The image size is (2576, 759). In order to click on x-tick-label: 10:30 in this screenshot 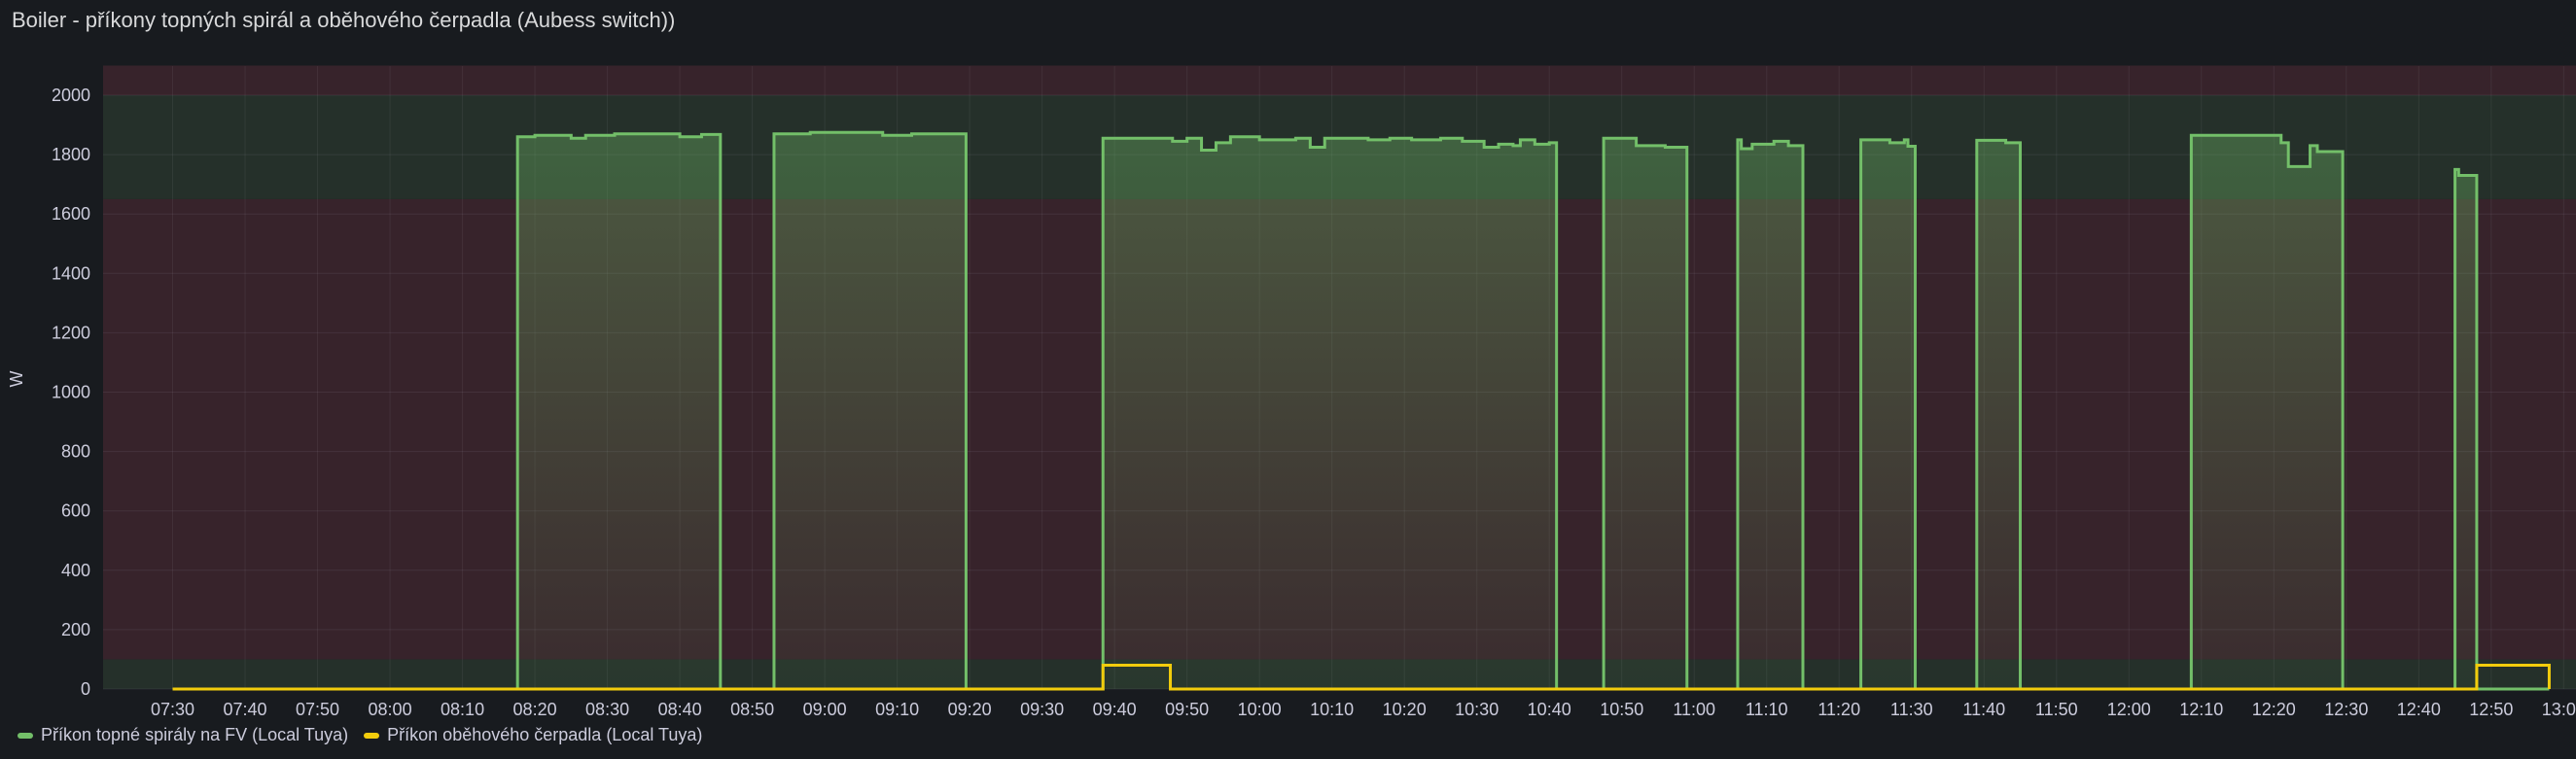, I will do `click(1477, 709)`.